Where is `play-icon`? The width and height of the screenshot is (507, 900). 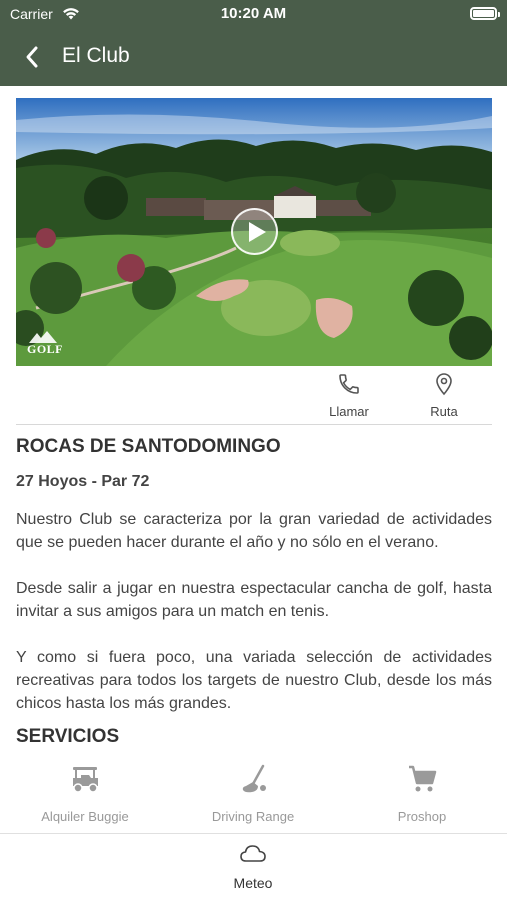
play-icon is located at coordinates (257, 232).